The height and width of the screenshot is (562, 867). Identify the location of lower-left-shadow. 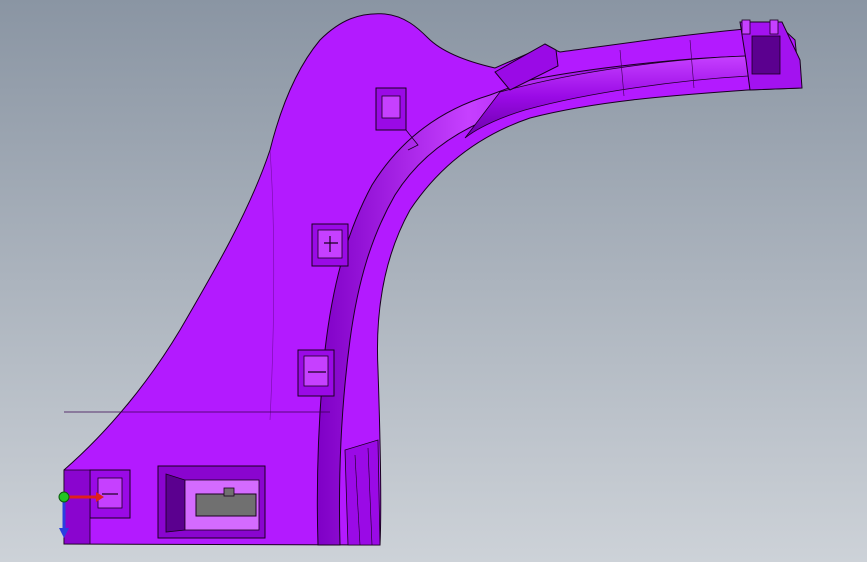
(77, 507).